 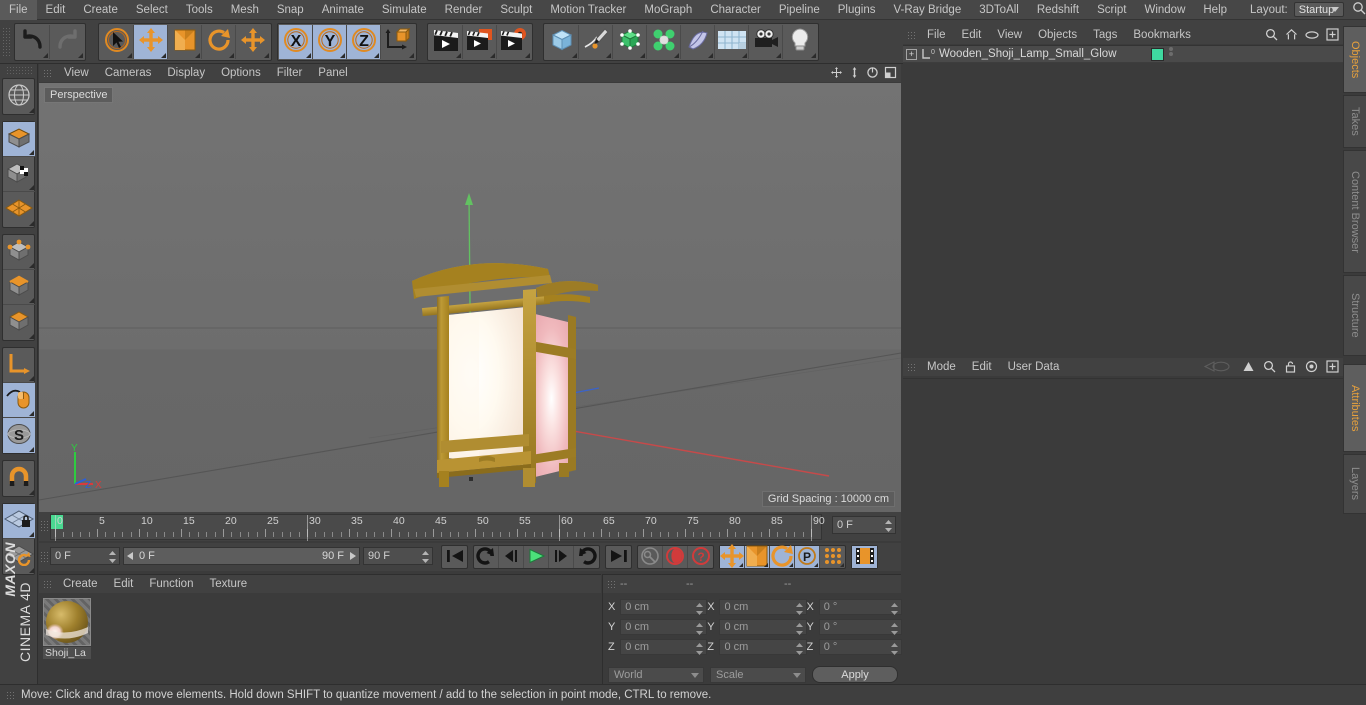 I want to click on polygons-mode-button, so click(x=19, y=322).